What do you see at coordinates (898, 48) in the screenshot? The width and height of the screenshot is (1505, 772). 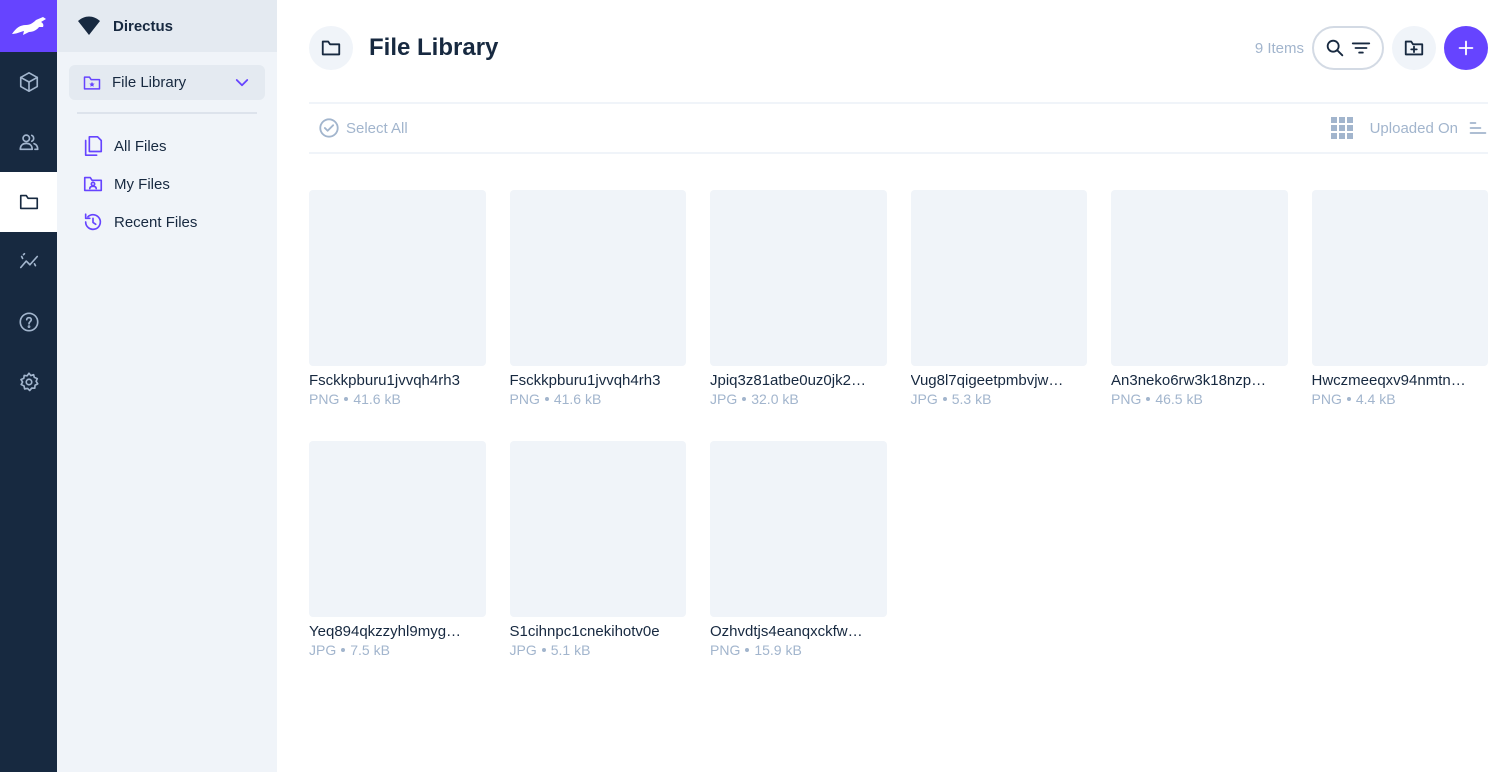 I see `header-bar: File Library 9 Items` at bounding box center [898, 48].